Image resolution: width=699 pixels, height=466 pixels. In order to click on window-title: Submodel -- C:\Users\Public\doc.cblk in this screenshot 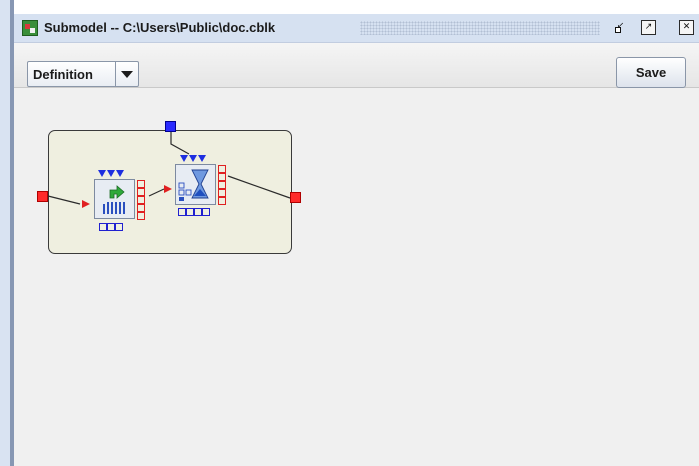, I will do `click(160, 27)`.